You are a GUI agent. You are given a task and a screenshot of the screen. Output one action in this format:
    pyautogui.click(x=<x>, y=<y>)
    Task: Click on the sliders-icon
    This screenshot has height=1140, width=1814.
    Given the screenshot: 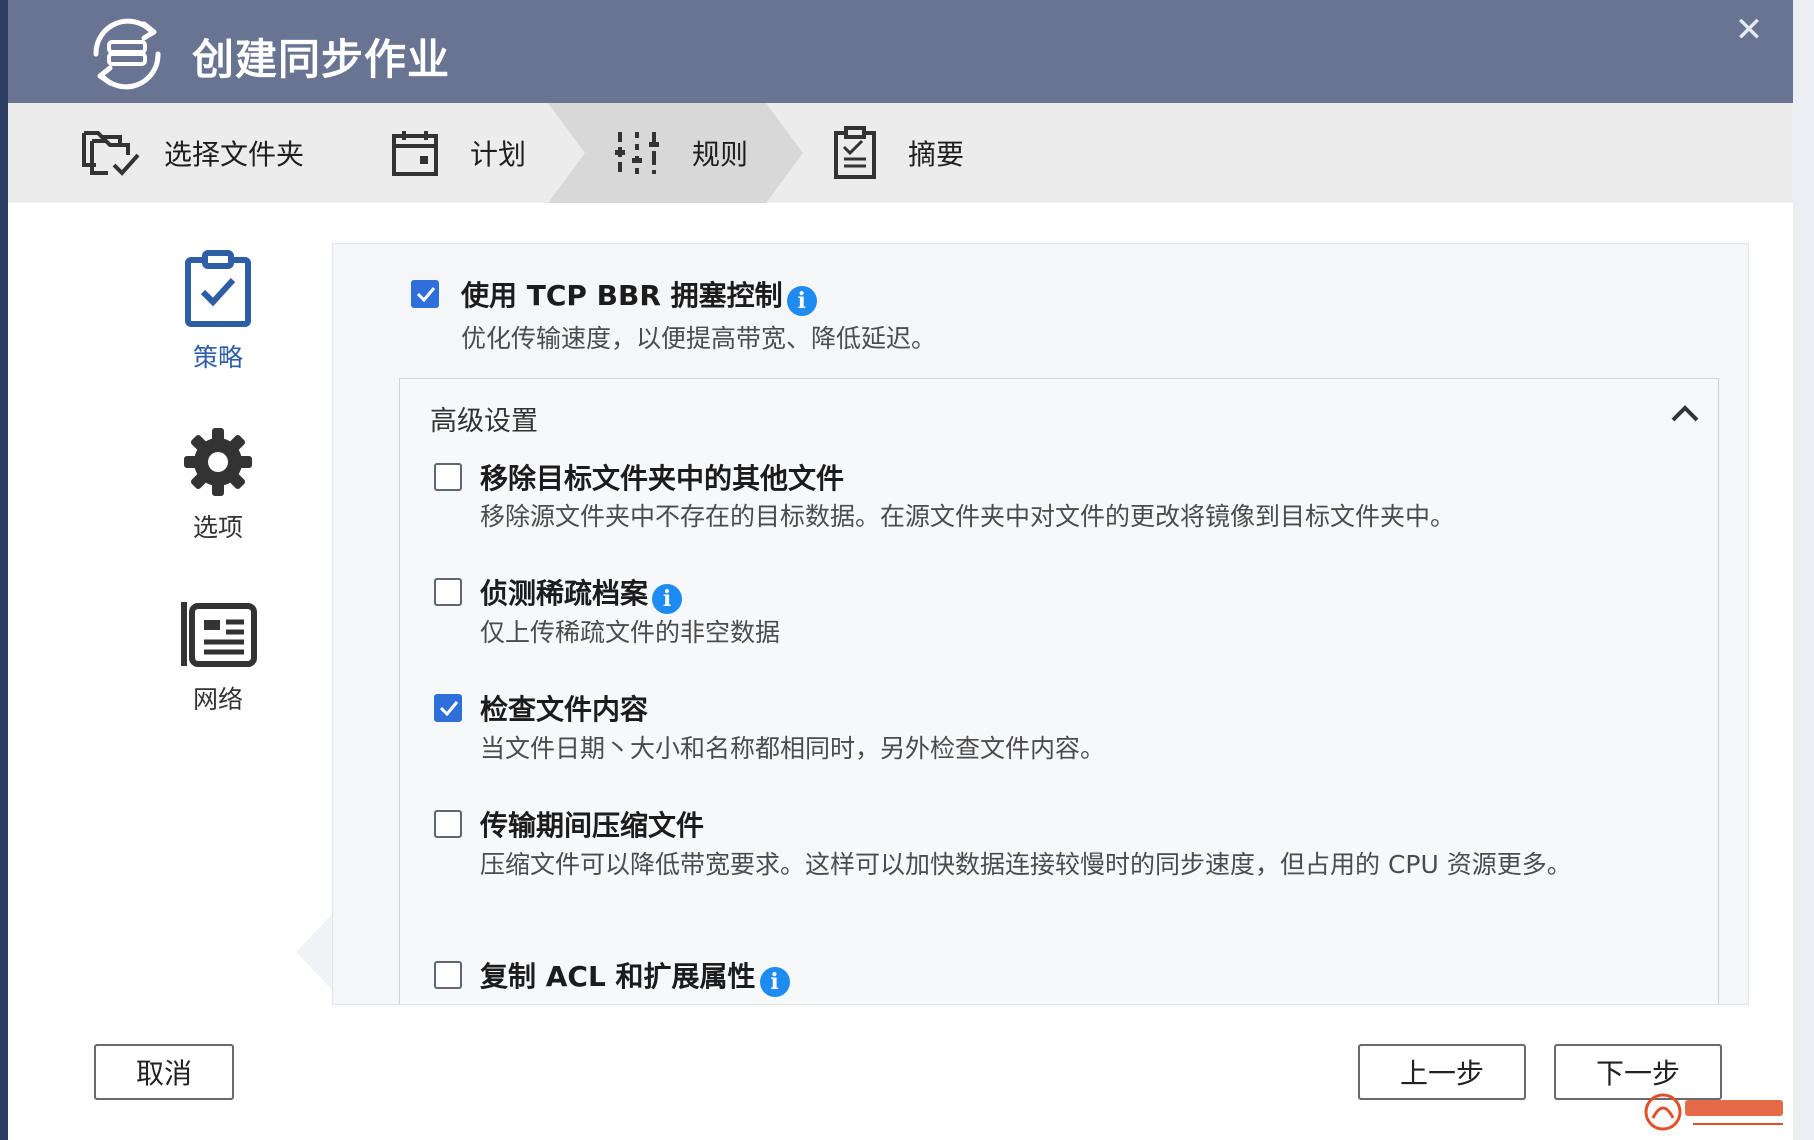 What is the action you would take?
    pyautogui.click(x=637, y=153)
    